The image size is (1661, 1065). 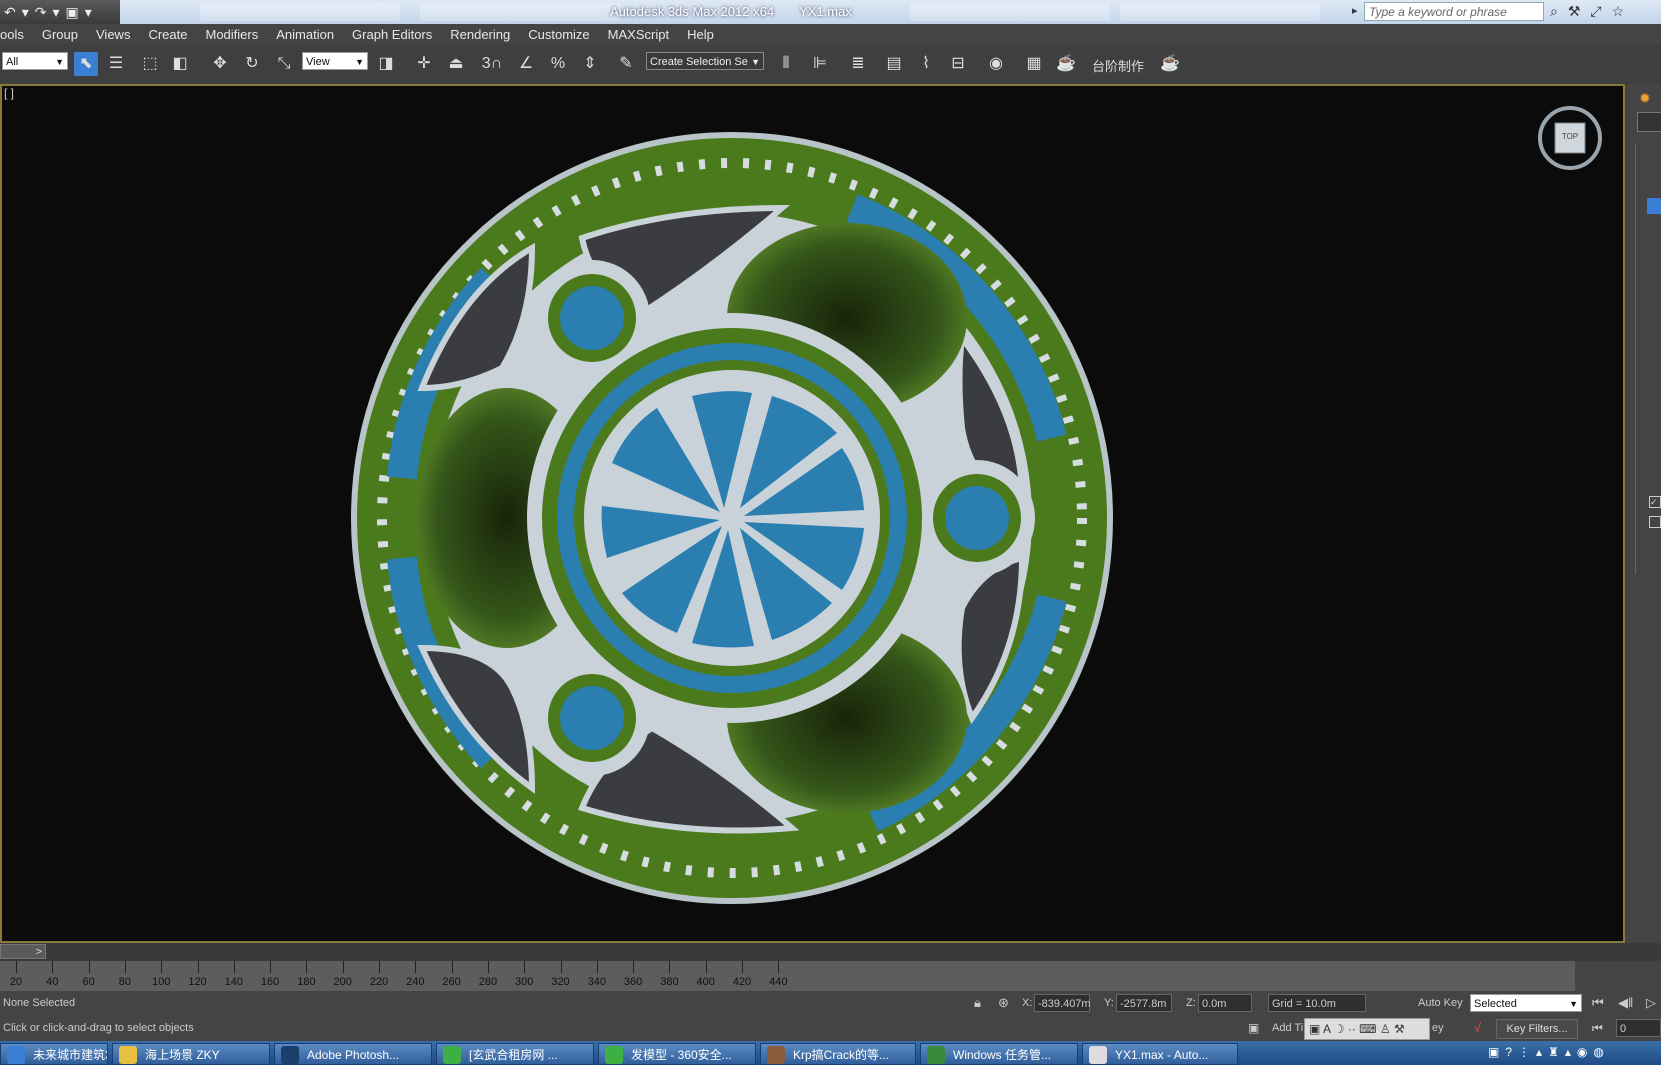 I want to click on arrow-up-icon: ▴, so click(x=1539, y=1052).